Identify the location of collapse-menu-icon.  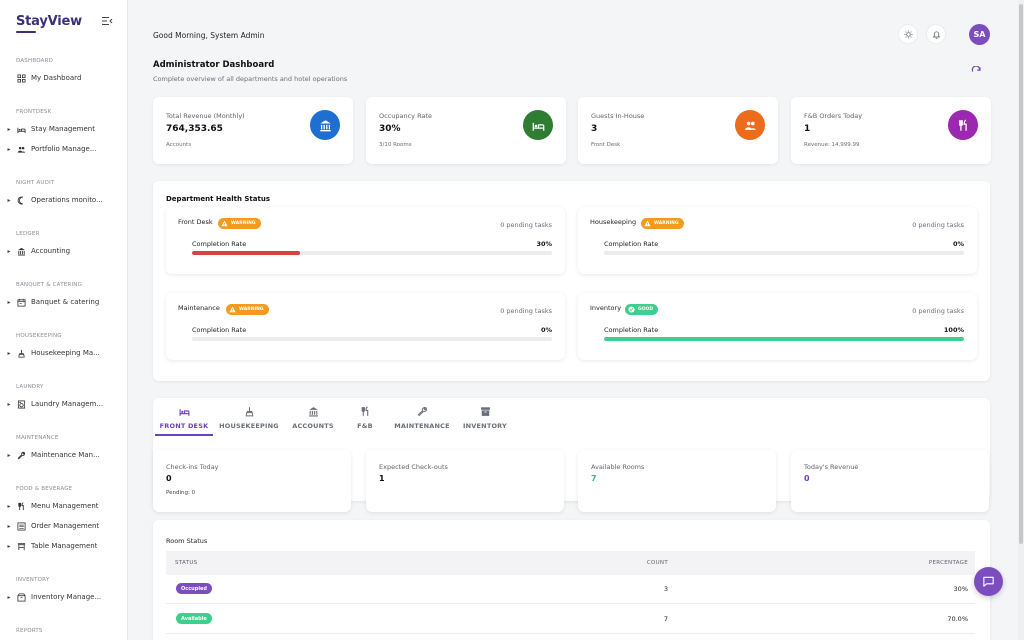
(107, 21).